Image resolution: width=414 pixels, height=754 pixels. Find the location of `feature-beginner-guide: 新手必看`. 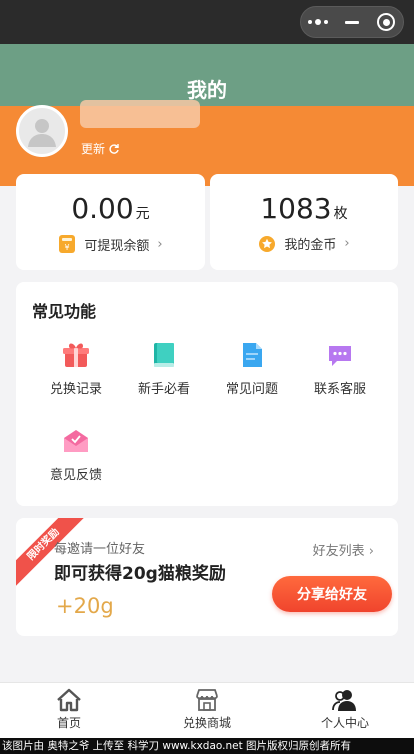

feature-beginner-guide: 新手必看 is located at coordinates (164, 368).